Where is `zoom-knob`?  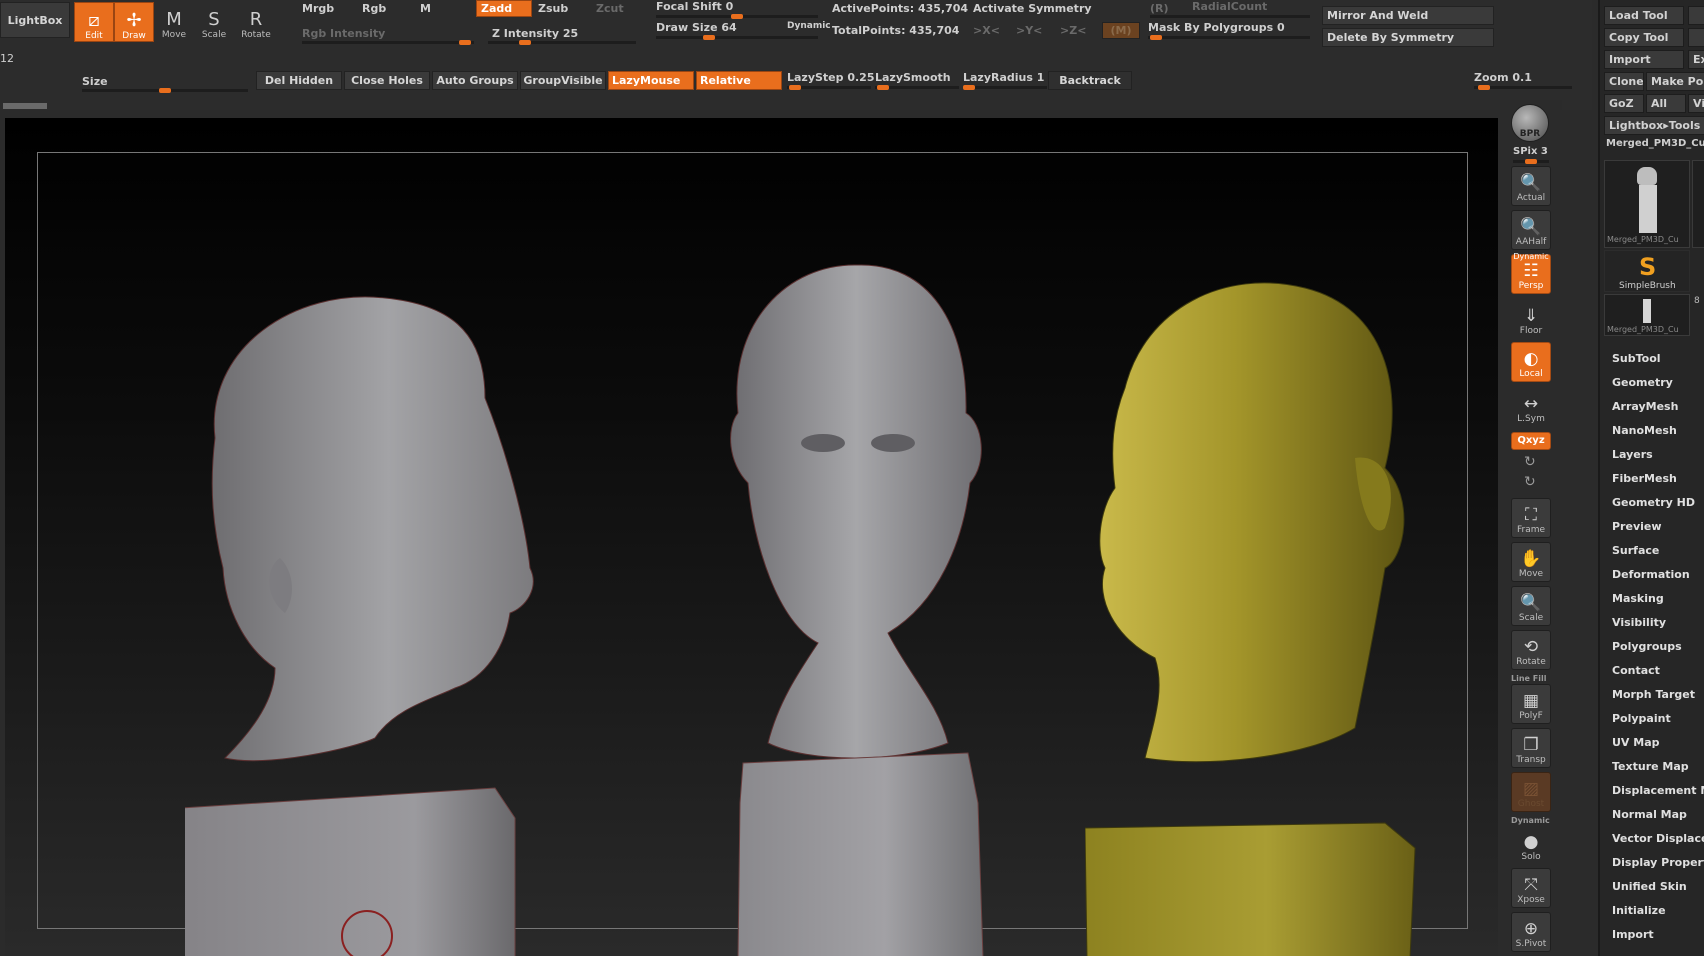
zoom-knob is located at coordinates (1483, 87).